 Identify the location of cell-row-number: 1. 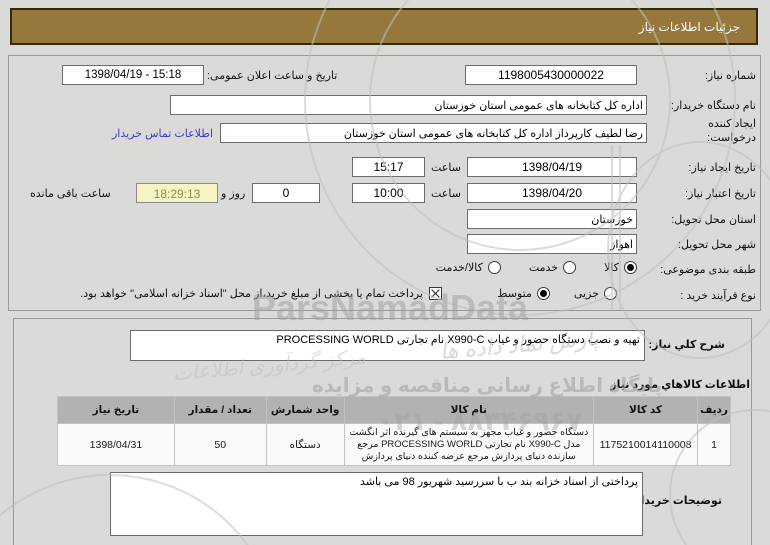
(714, 444).